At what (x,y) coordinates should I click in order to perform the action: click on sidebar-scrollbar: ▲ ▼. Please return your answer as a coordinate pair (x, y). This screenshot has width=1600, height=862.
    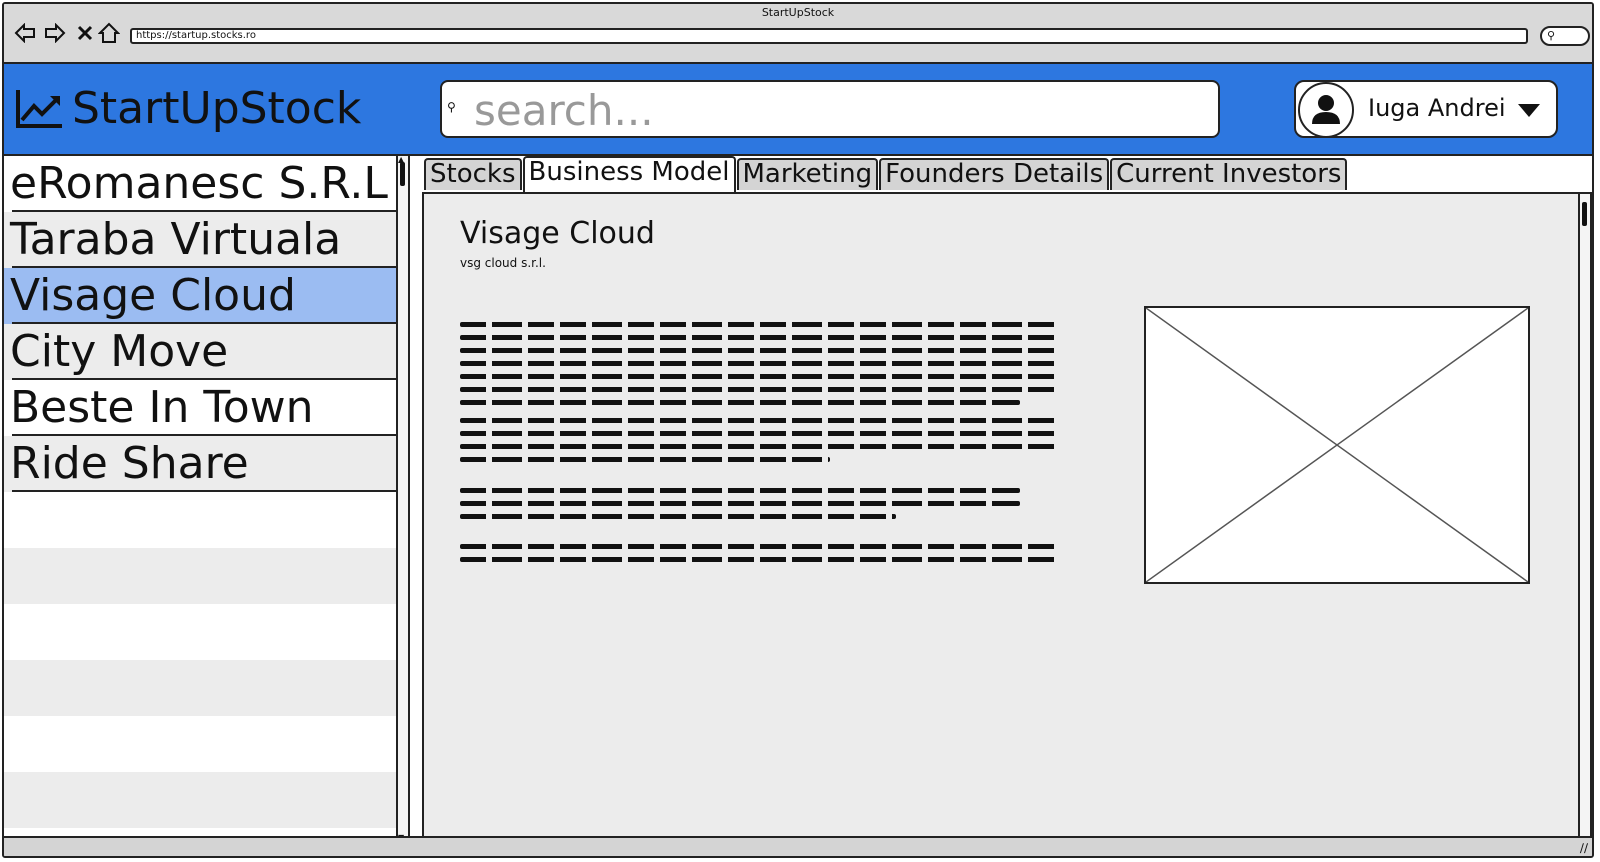
    Looking at the image, I should click on (402, 499).